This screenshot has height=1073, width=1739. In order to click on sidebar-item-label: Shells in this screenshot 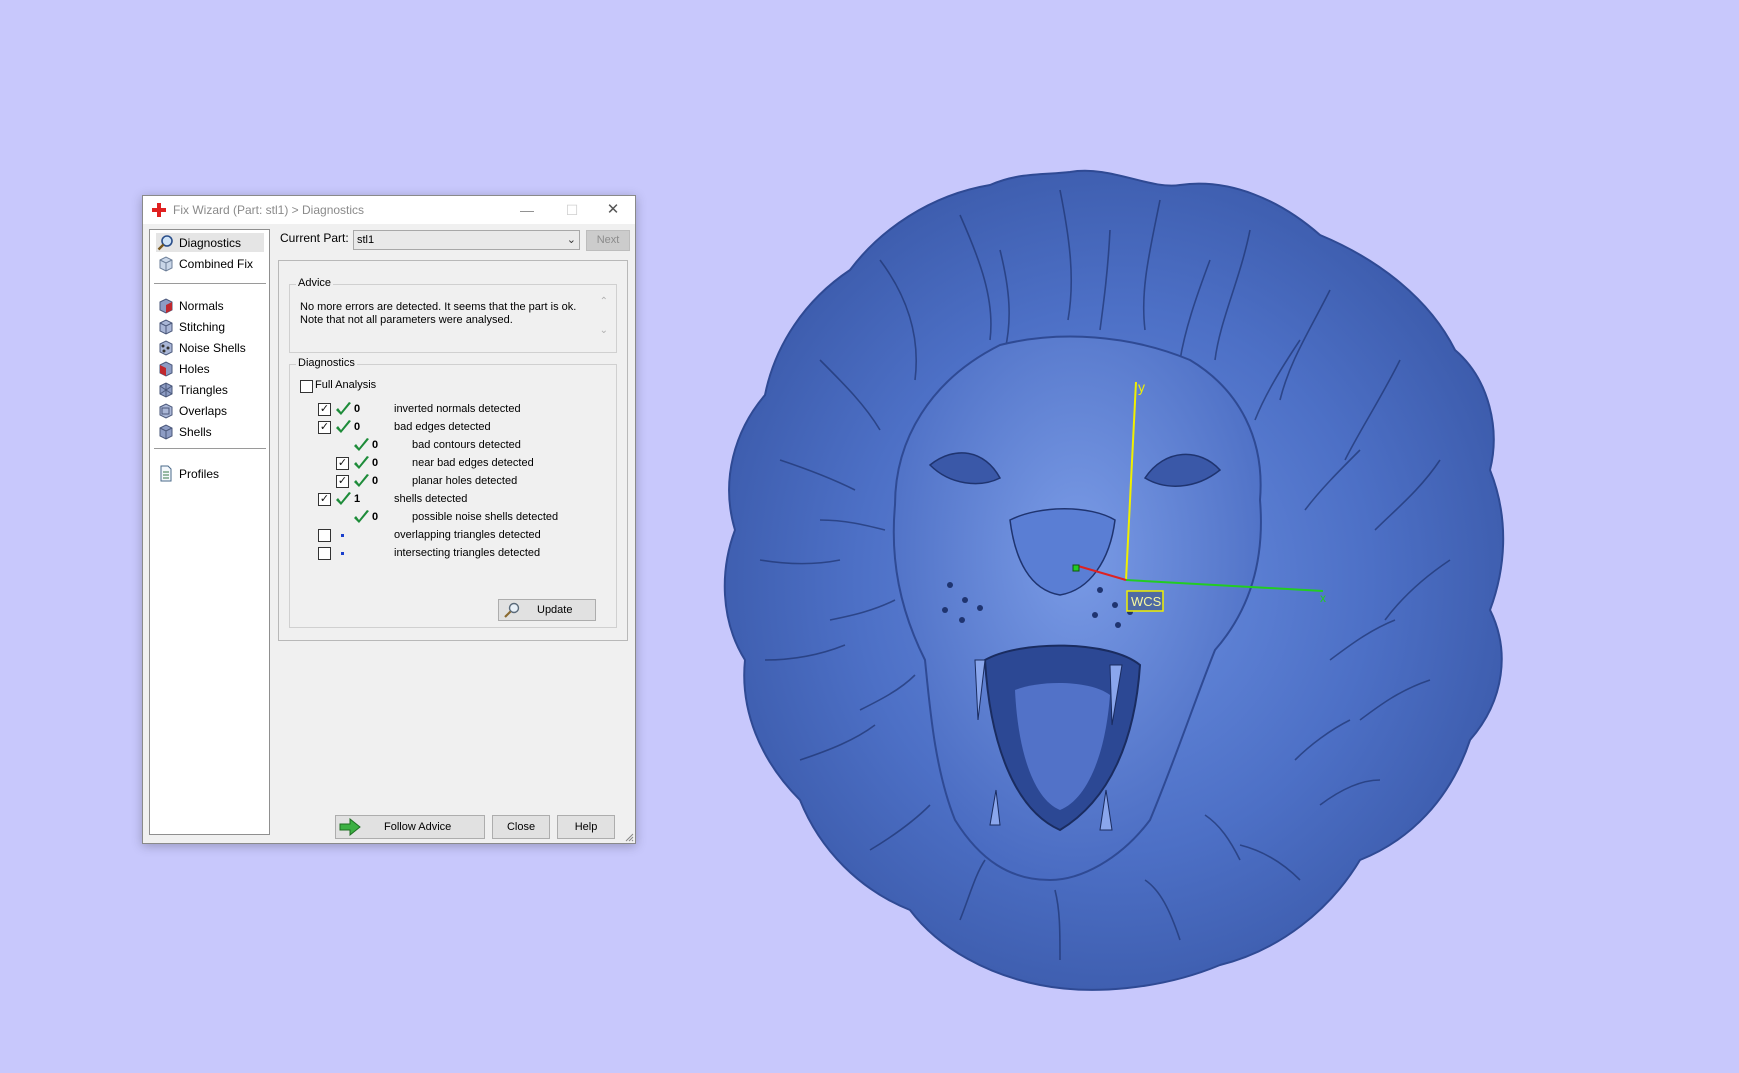, I will do `click(195, 432)`.